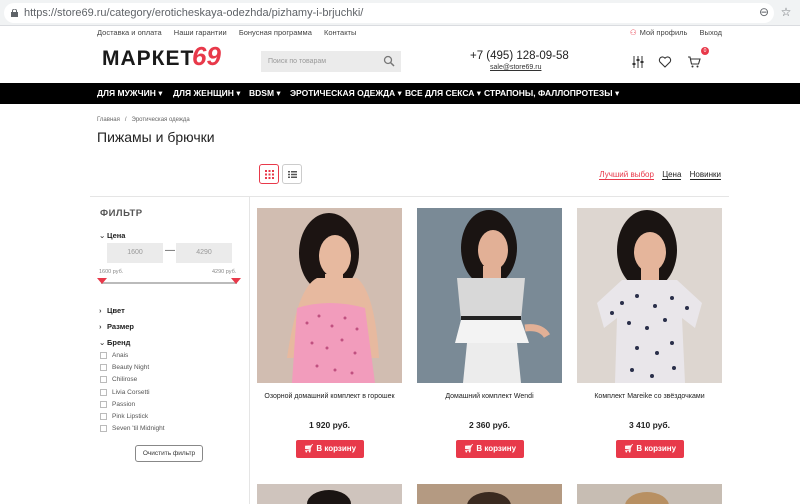 This screenshot has width=800, height=504. Describe the element at coordinates (265, 93) in the screenshot. I see `nav-bdsm: BDSM ▾` at that location.